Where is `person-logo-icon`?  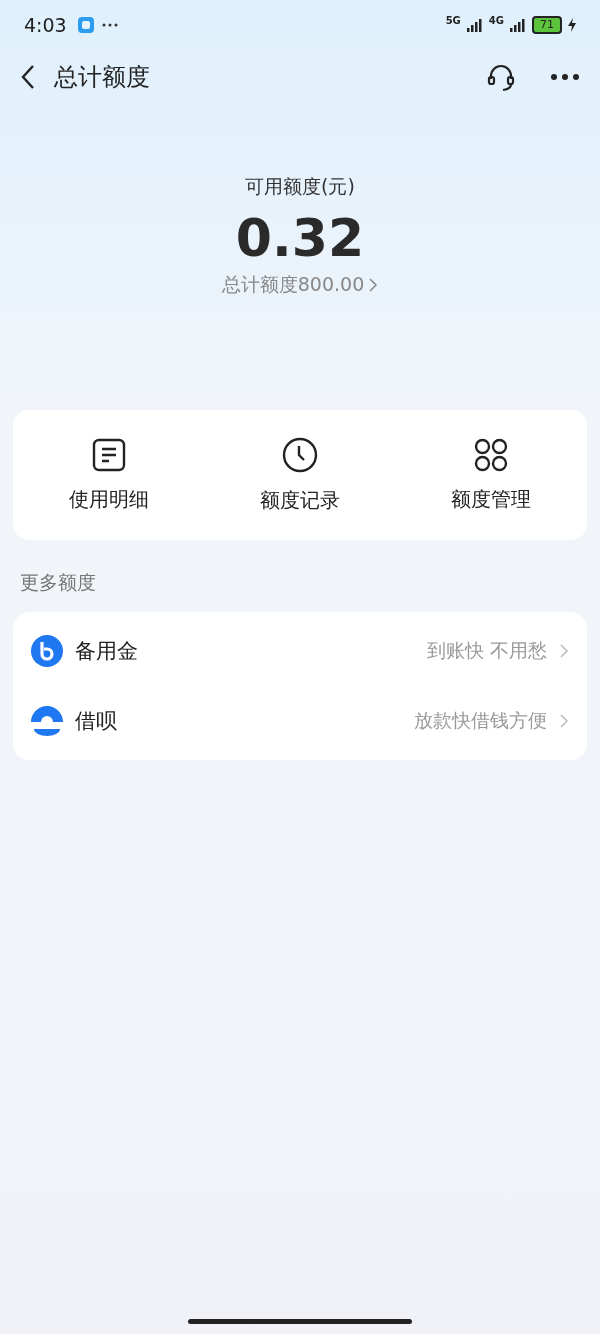 person-logo-icon is located at coordinates (47, 721).